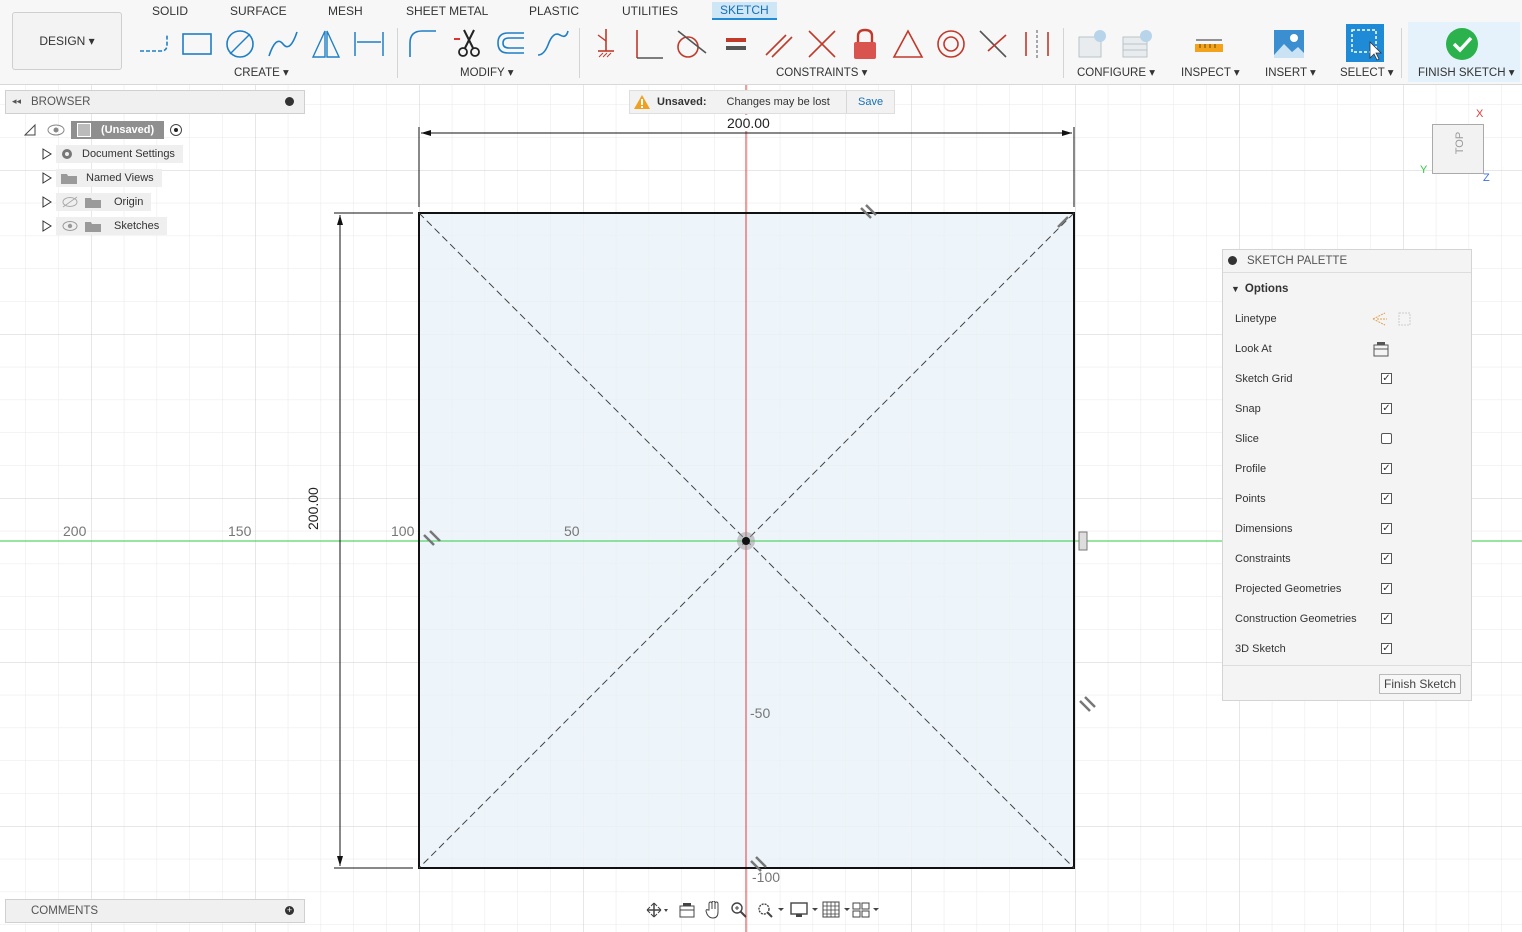 This screenshot has height=932, width=1522. I want to click on browser-item-named-views: Named Views, so click(91, 178).